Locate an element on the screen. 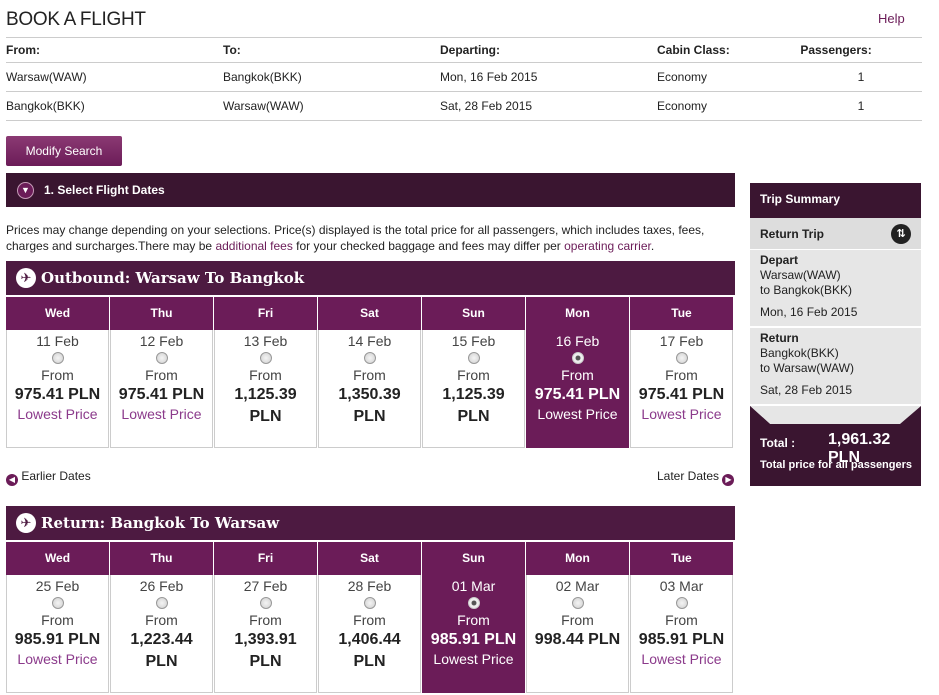 The height and width of the screenshot is (695, 939). day-option-thu: Thu 12 Feb From 975.41 PLN Lowest Price is located at coordinates (161, 372).